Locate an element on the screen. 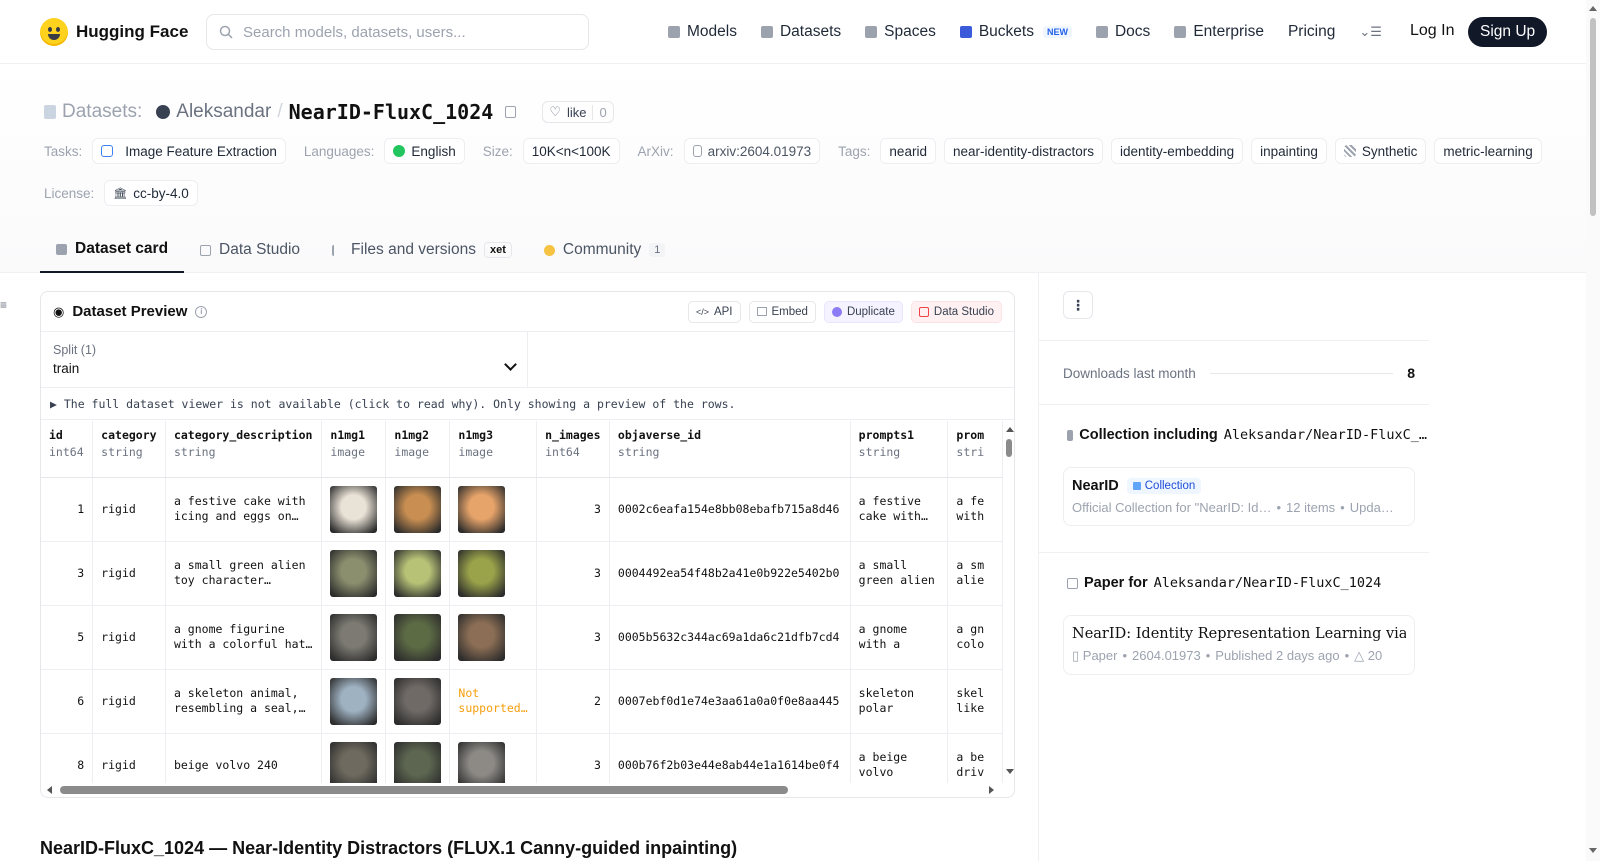  tag-metric-learning: metric-learning is located at coordinates (1488, 151).